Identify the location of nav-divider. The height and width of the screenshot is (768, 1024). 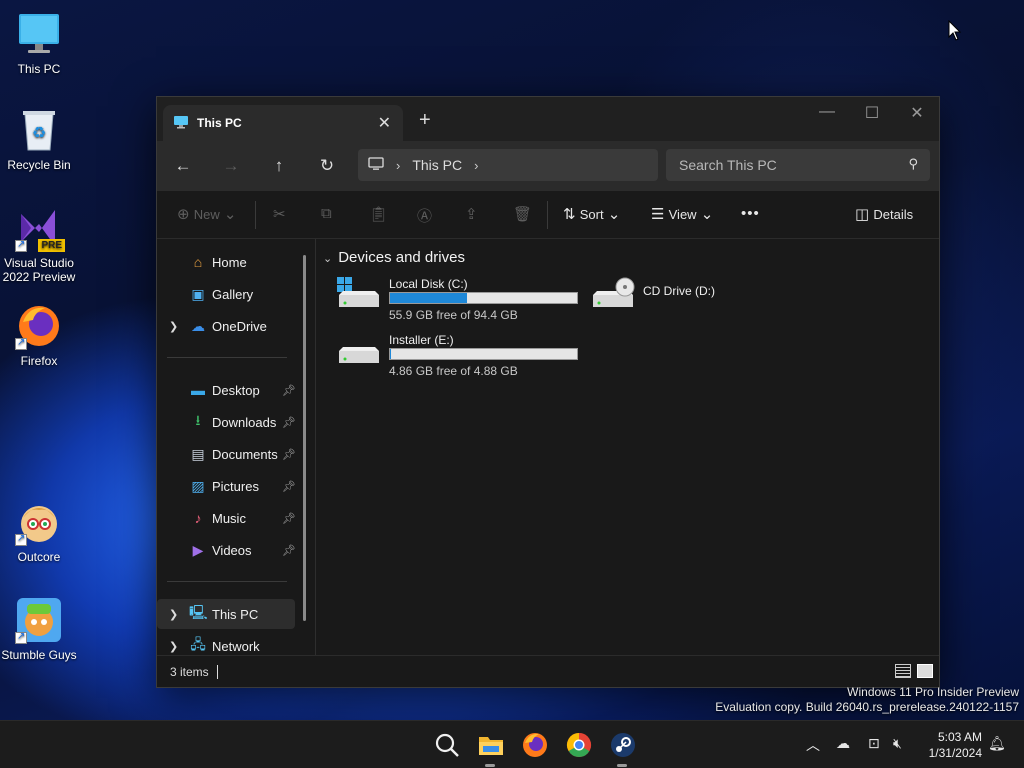
(227, 581).